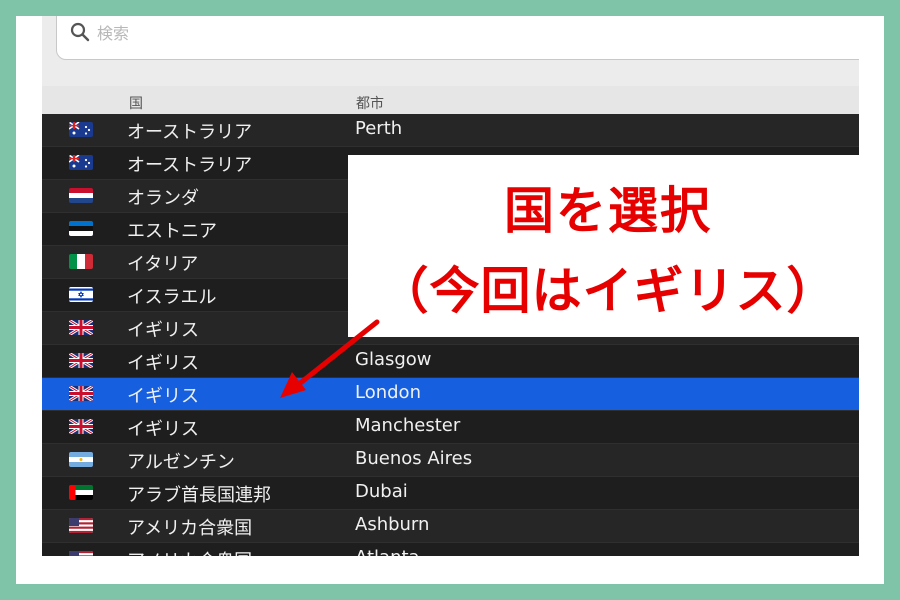  I want to click on column-header-country: 国, so click(136, 103).